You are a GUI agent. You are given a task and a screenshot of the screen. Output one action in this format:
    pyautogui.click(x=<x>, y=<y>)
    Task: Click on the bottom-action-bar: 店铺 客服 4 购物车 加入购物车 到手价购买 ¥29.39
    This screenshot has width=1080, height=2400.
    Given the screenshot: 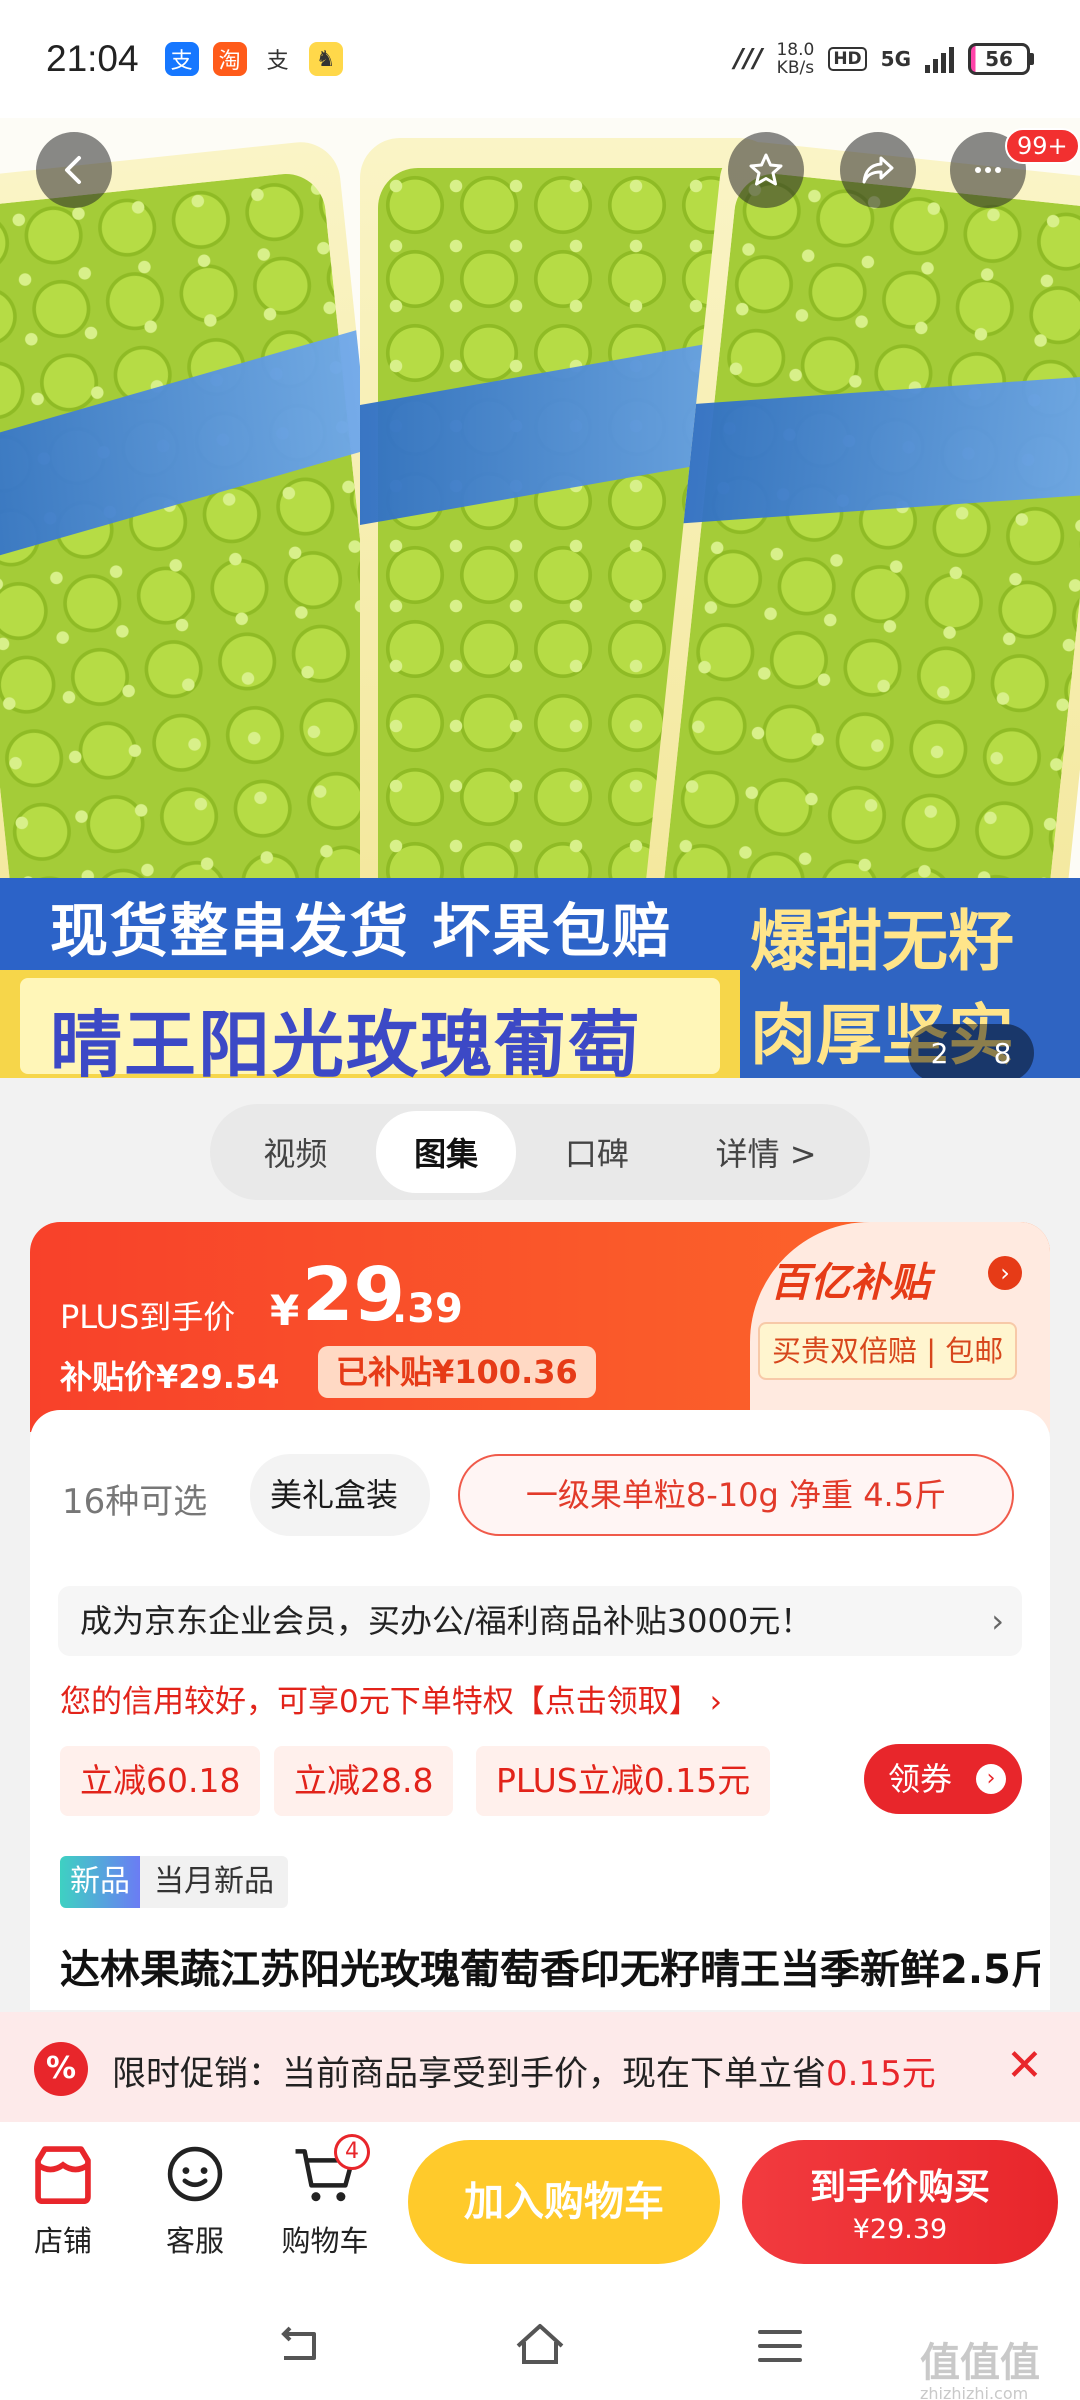 What is the action you would take?
    pyautogui.click(x=540, y=2207)
    